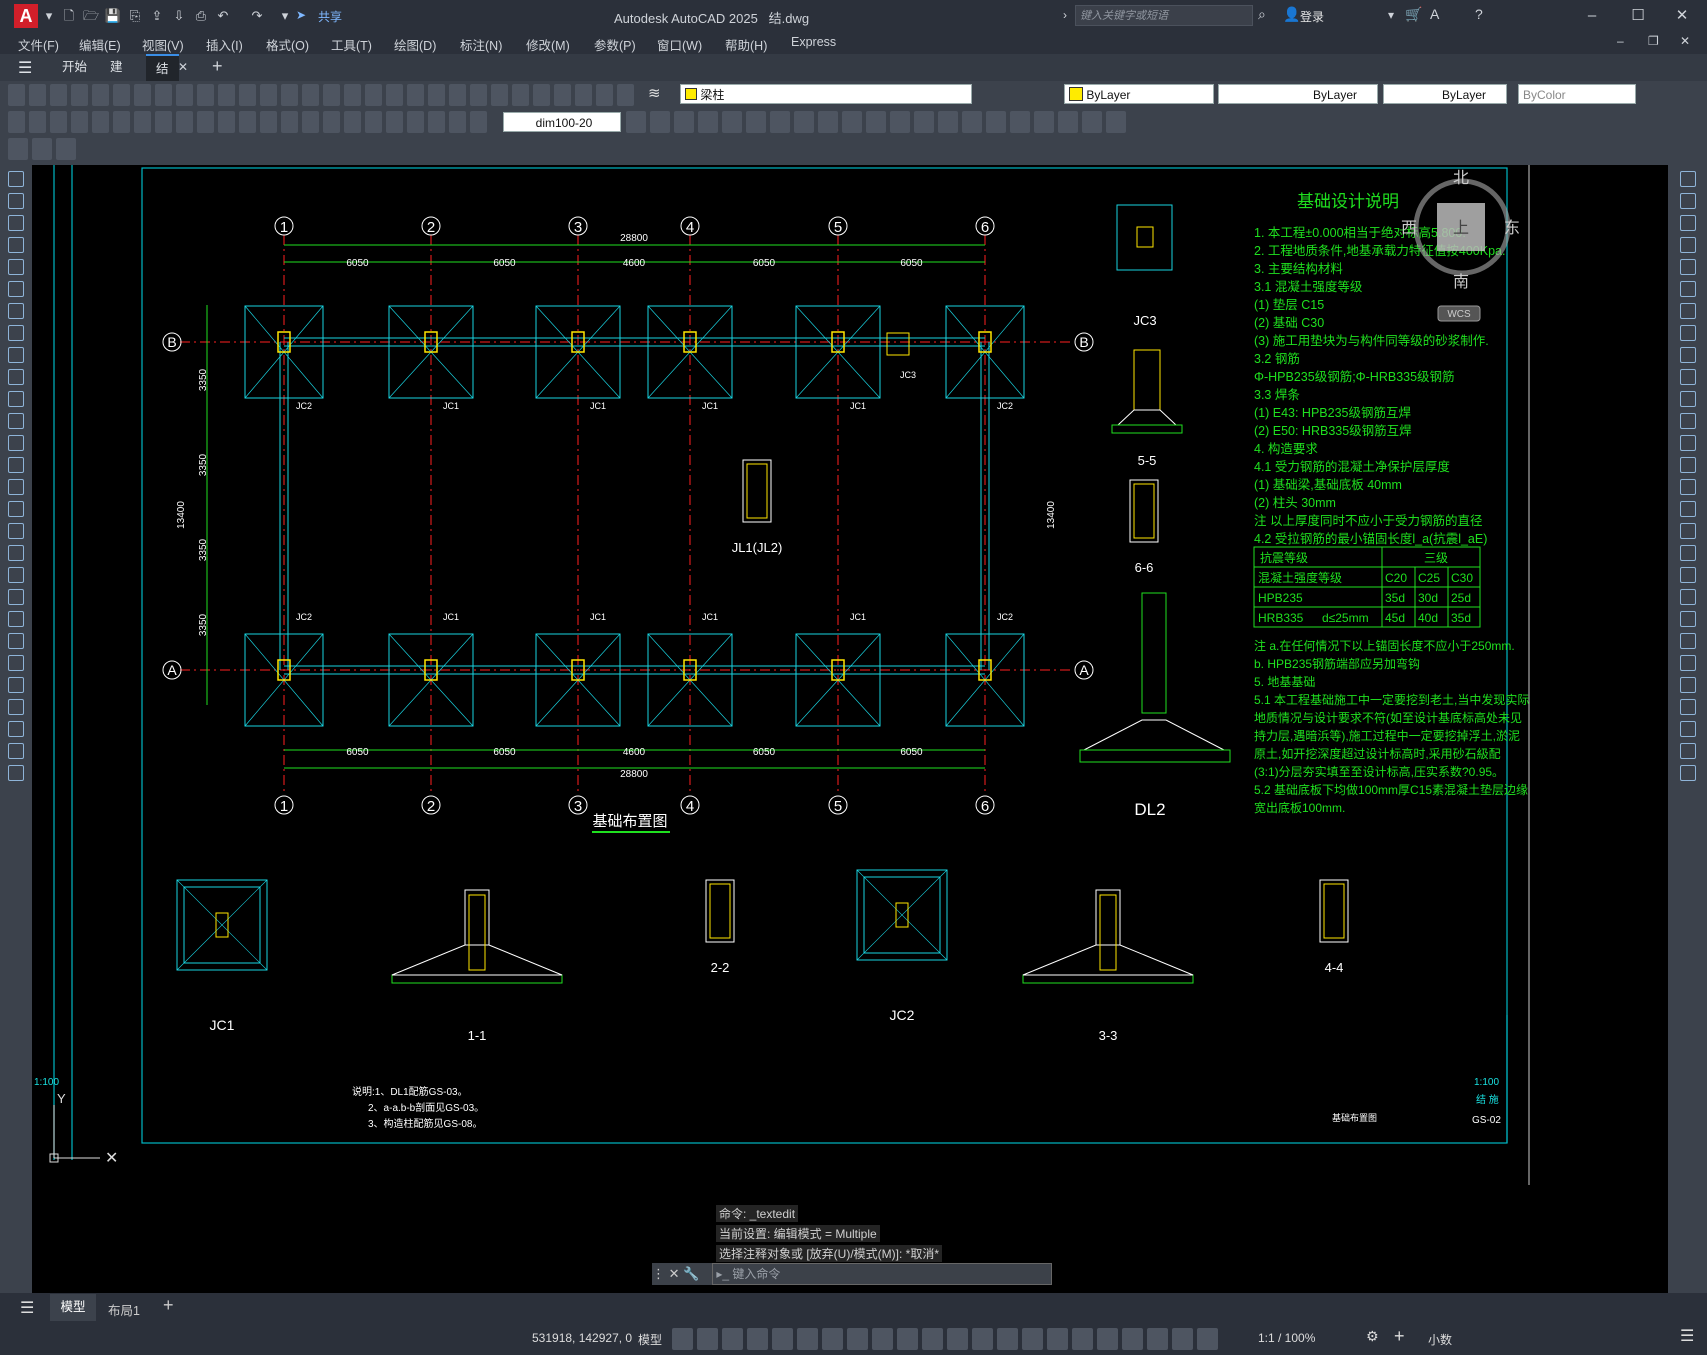  I want to click on layer-manager-icon: ≋, so click(657, 94).